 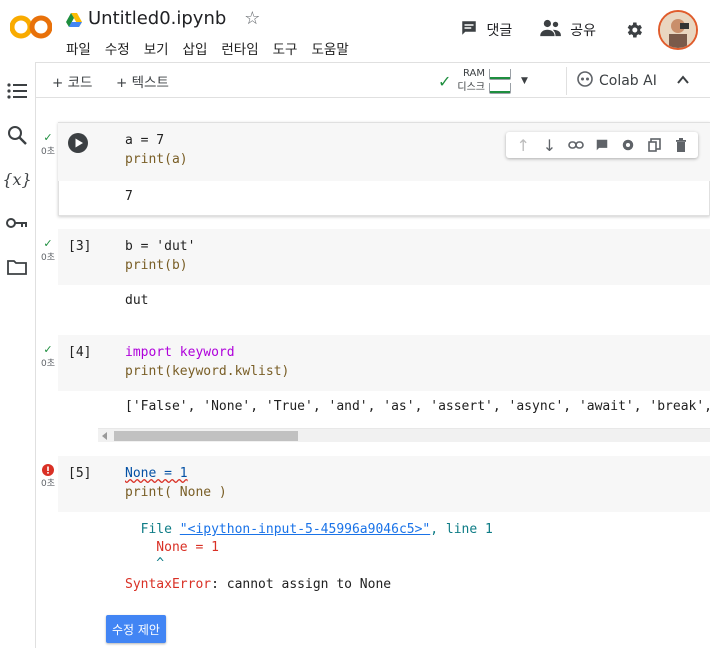 I want to click on table-of-contents-icon, so click(x=17, y=91).